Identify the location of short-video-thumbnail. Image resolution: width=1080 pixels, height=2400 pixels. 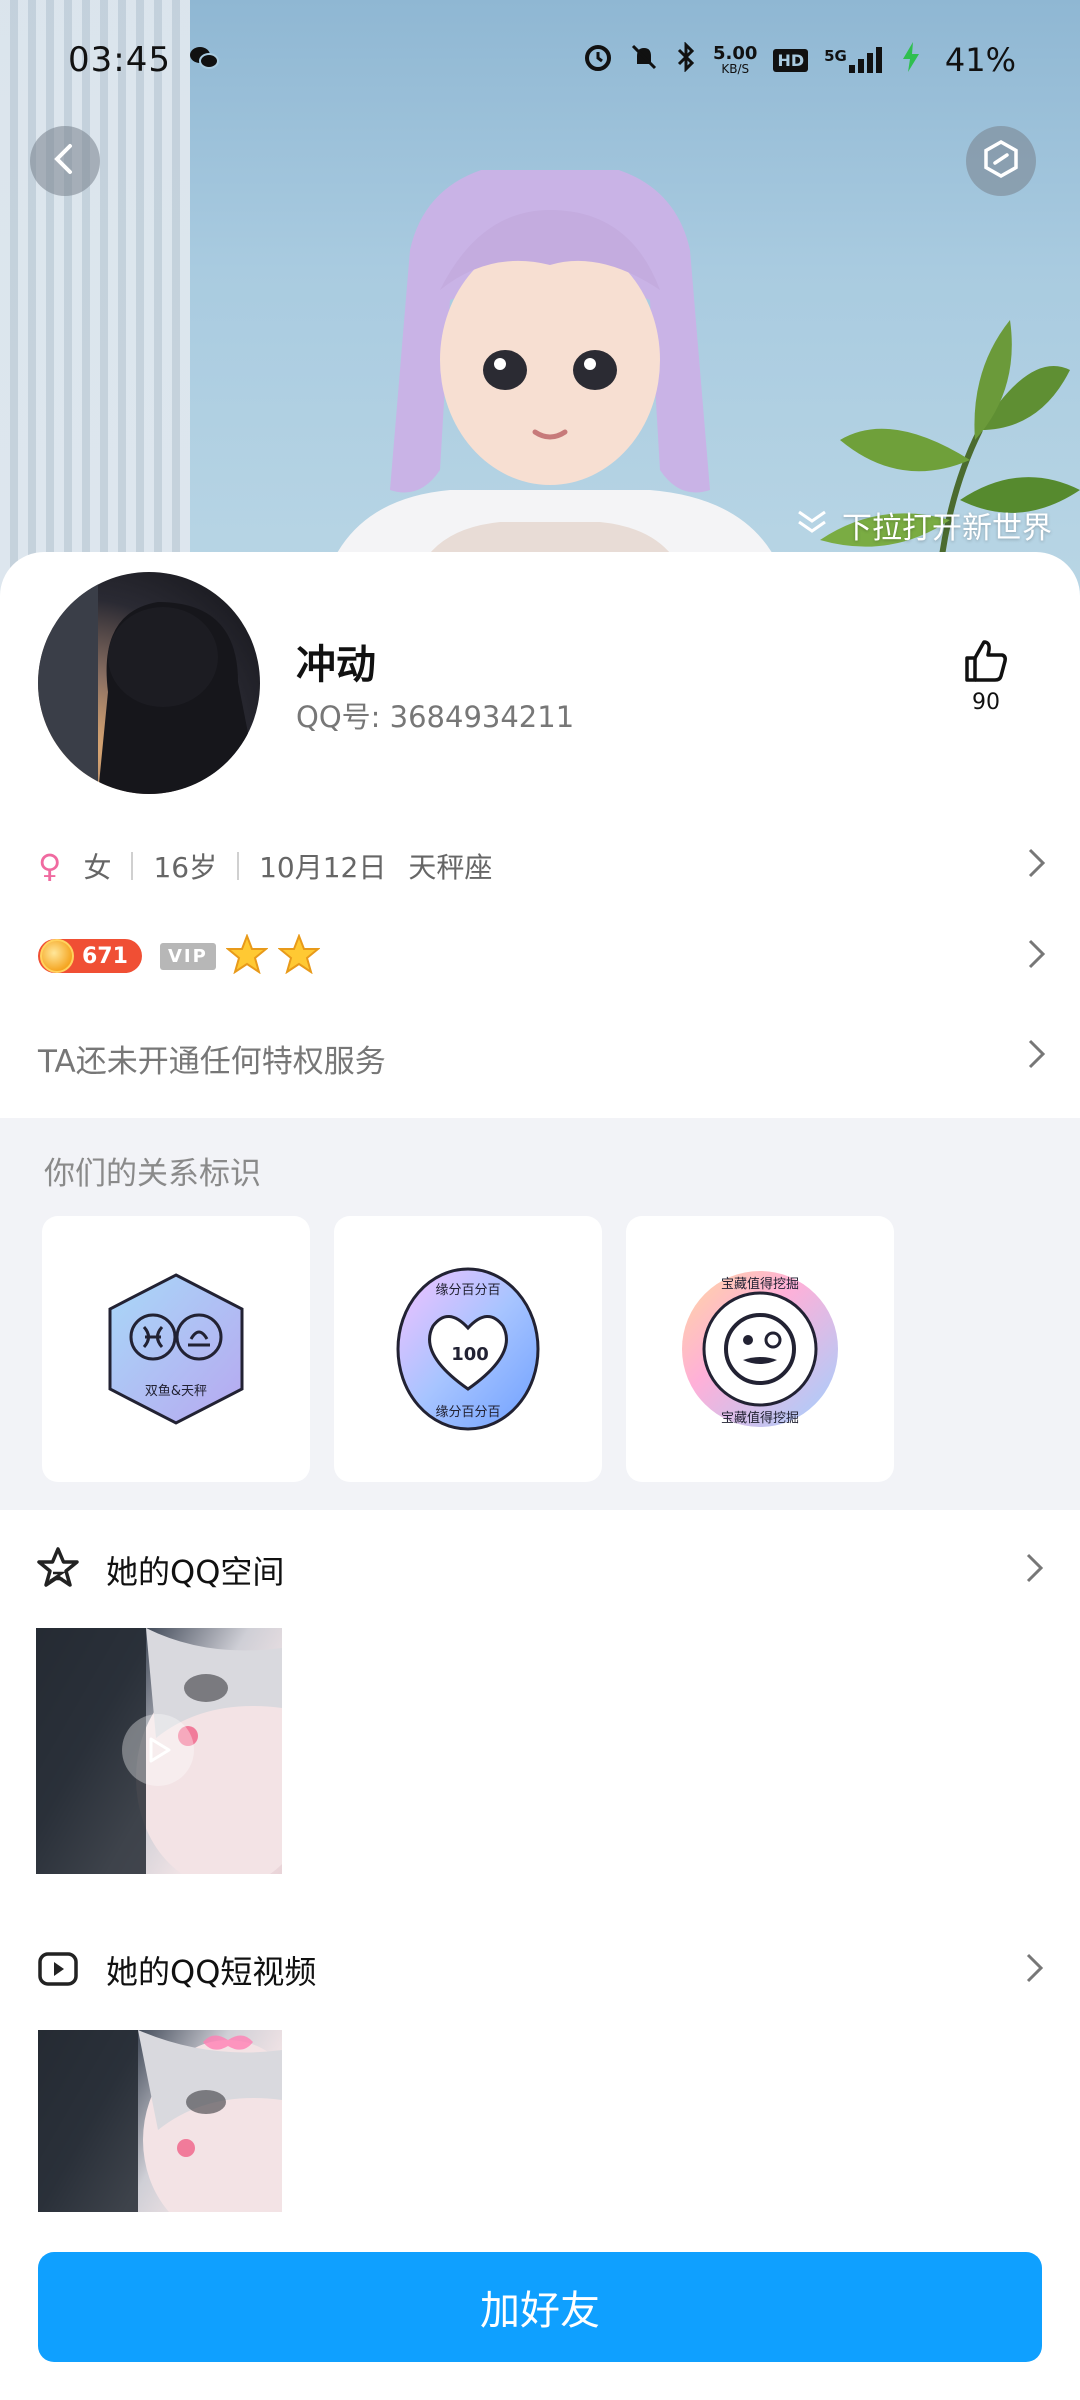
(160, 2121).